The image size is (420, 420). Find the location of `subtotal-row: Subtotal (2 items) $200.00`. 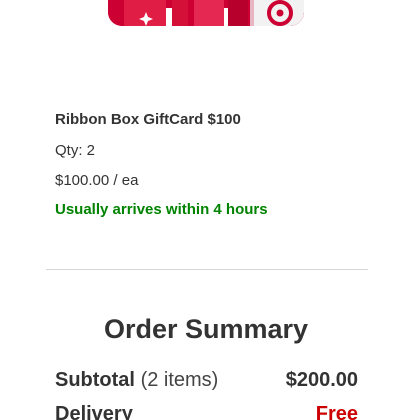

subtotal-row: Subtotal (2 items) $200.00 is located at coordinates (206, 383).